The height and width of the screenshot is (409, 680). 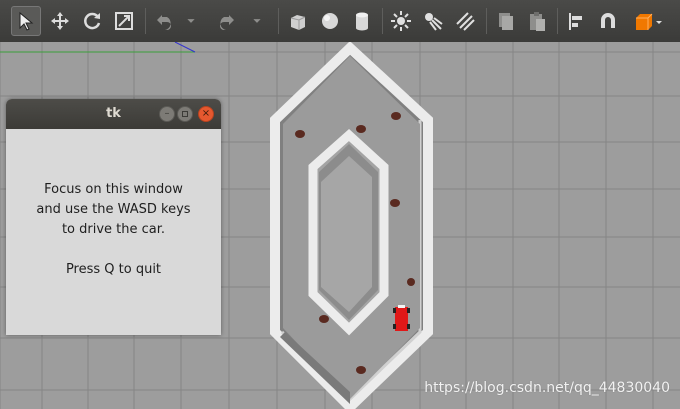 I want to click on minimize-icon: –, so click(x=167, y=113).